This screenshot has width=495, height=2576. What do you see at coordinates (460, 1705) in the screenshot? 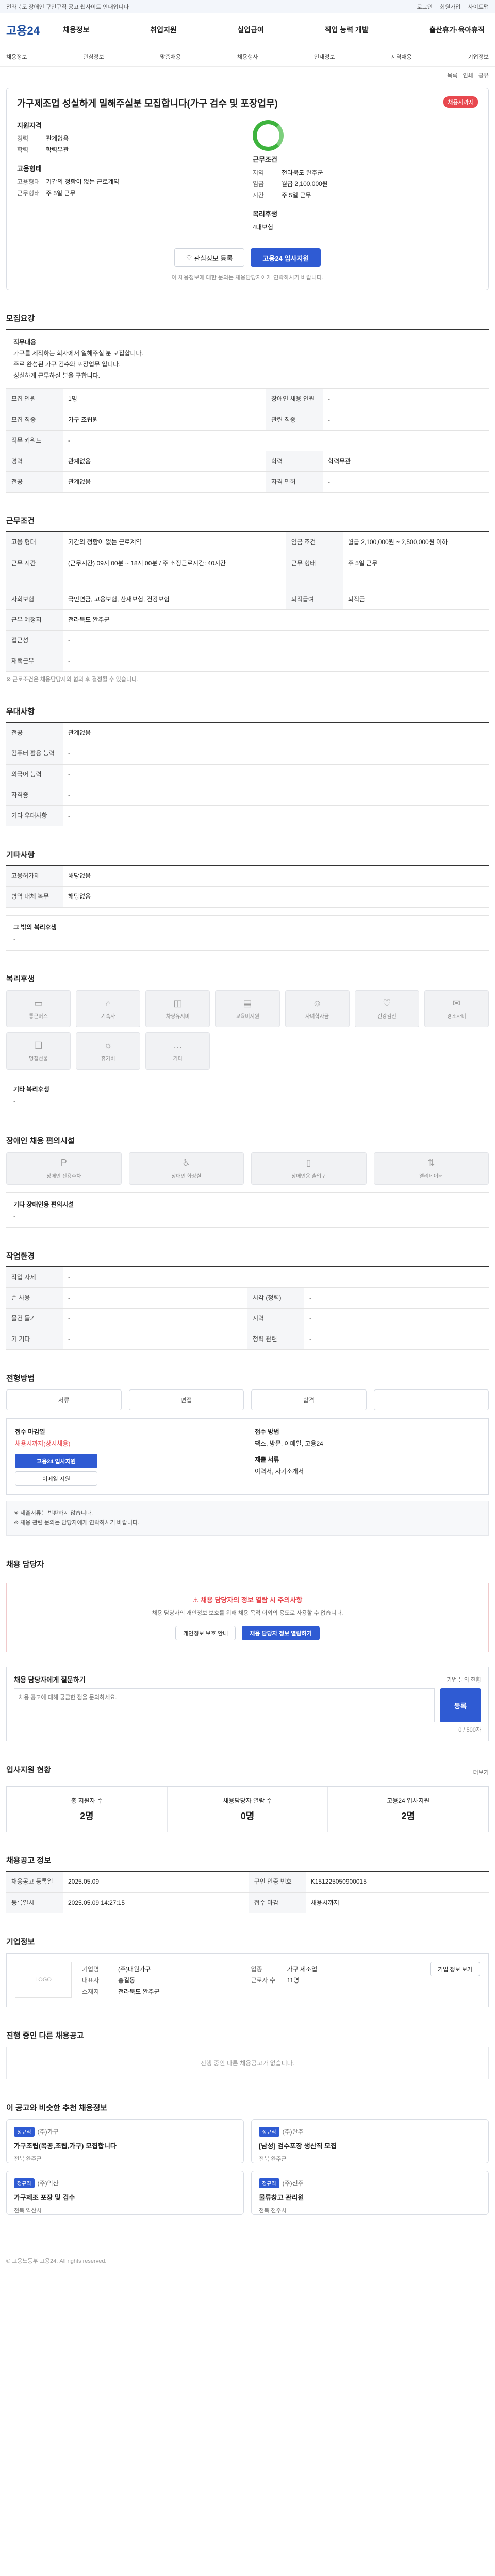
I see `inquiry-submit-button: 등록` at bounding box center [460, 1705].